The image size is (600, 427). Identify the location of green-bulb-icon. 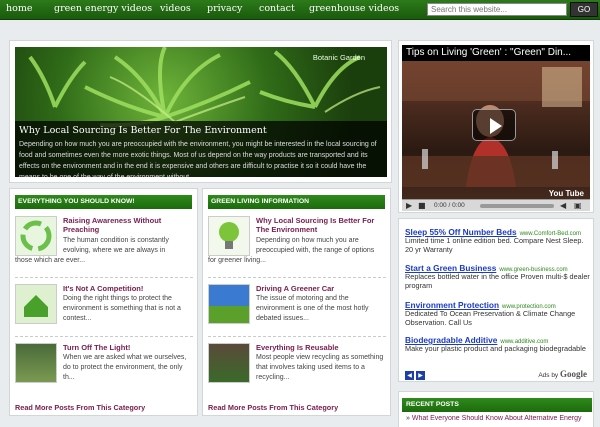
(229, 236).